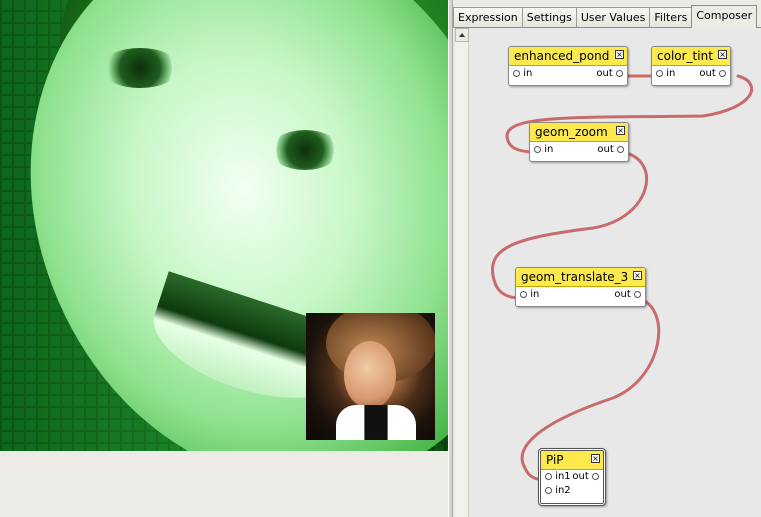 Image resolution: width=761 pixels, height=517 pixels. Describe the element at coordinates (685, 56) in the screenshot. I see `node-title: color_tint` at that location.